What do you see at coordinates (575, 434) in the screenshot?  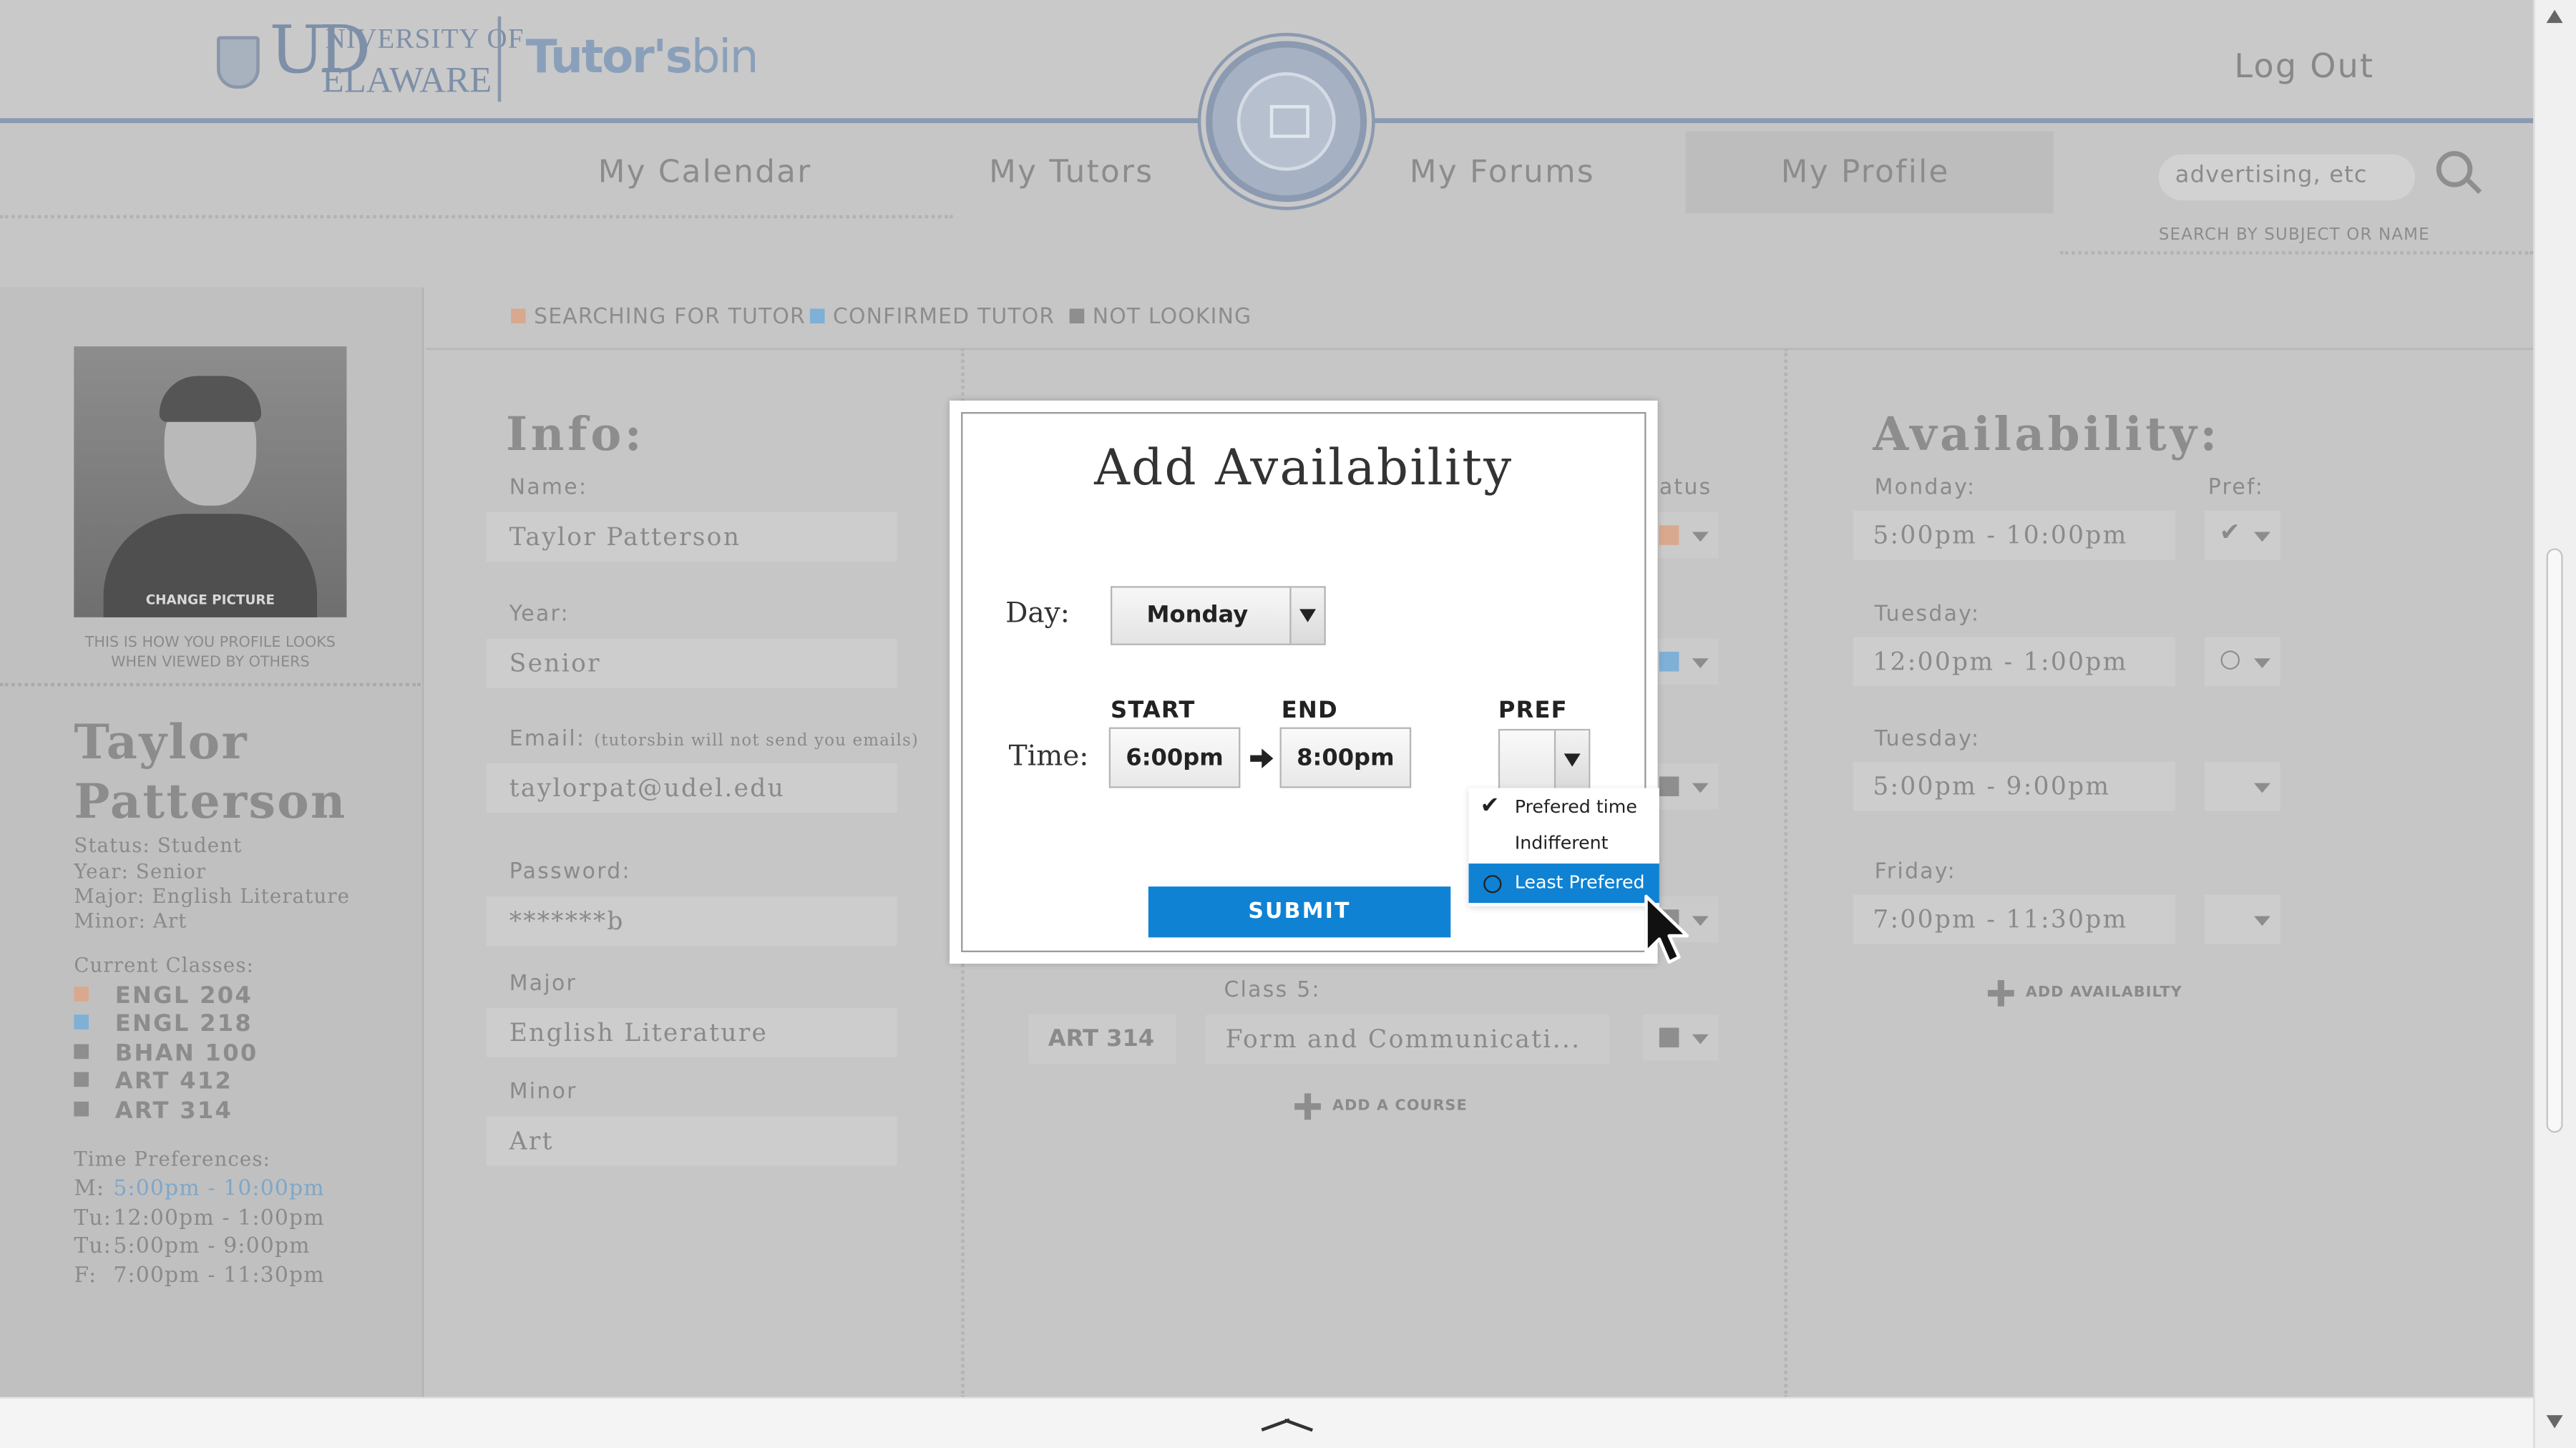 I see `info-heading: Info:` at bounding box center [575, 434].